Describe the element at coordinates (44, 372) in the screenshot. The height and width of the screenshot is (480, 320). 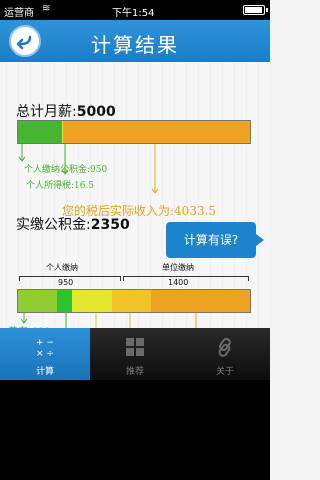
I see `tab-calculate-label: 计算` at that location.